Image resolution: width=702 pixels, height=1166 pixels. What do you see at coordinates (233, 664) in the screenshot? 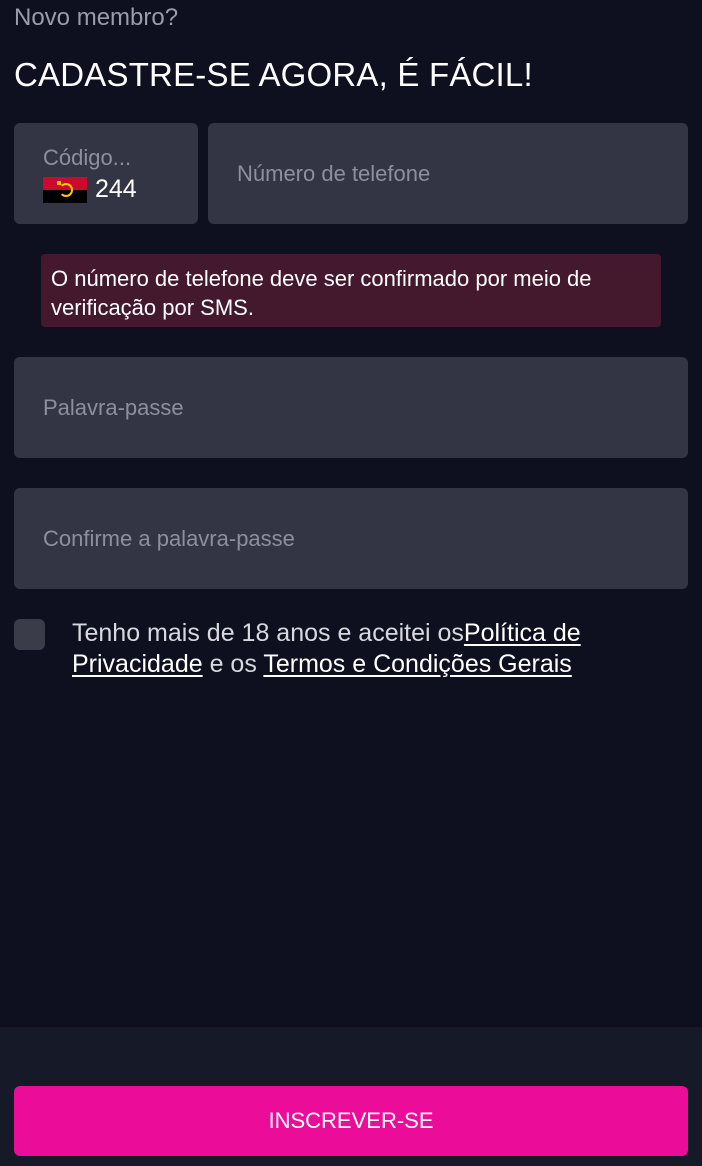
I see `terms-middle-text: e os` at bounding box center [233, 664].